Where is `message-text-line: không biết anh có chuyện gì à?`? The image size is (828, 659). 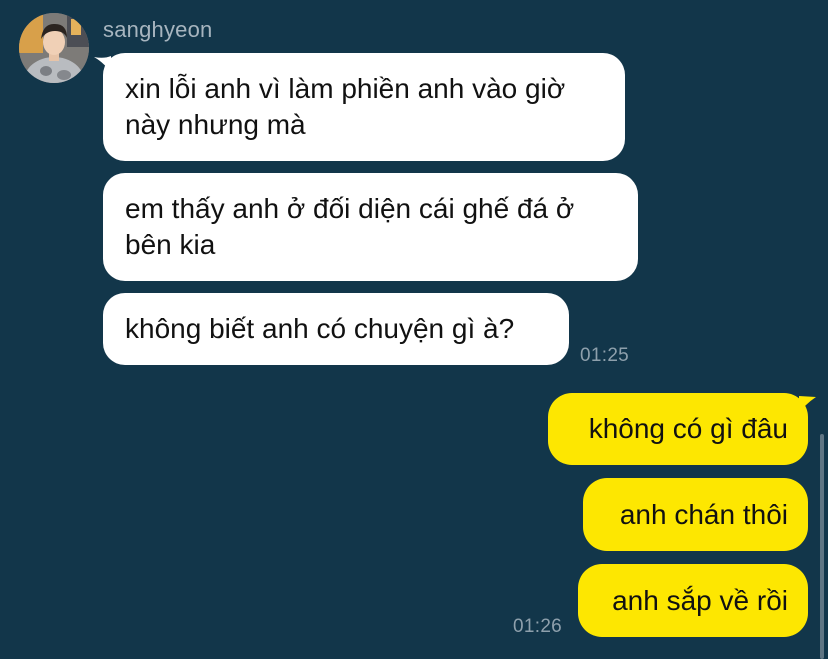
message-text-line: không biết anh có chuyện gì à? is located at coordinates (320, 328).